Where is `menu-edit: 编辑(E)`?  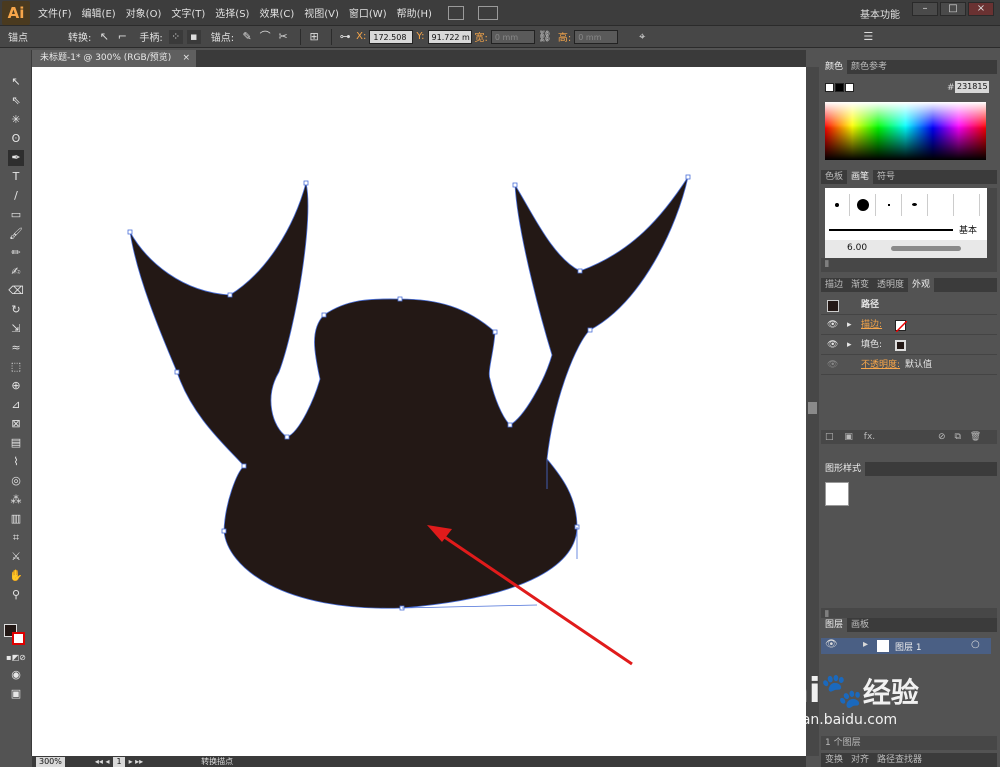
menu-edit: 编辑(E) is located at coordinates (99, 12).